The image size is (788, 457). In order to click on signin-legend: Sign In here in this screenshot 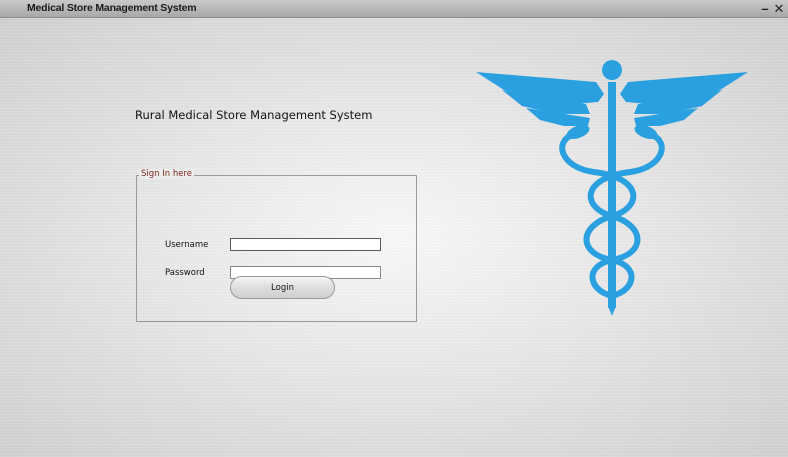, I will do `click(166, 174)`.